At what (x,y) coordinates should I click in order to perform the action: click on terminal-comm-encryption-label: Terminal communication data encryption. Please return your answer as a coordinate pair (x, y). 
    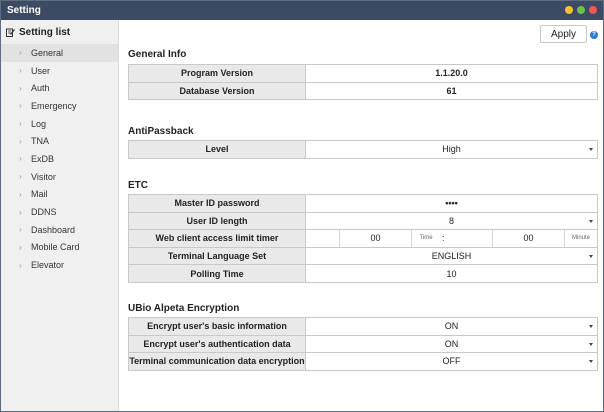
    Looking at the image, I should click on (217, 361).